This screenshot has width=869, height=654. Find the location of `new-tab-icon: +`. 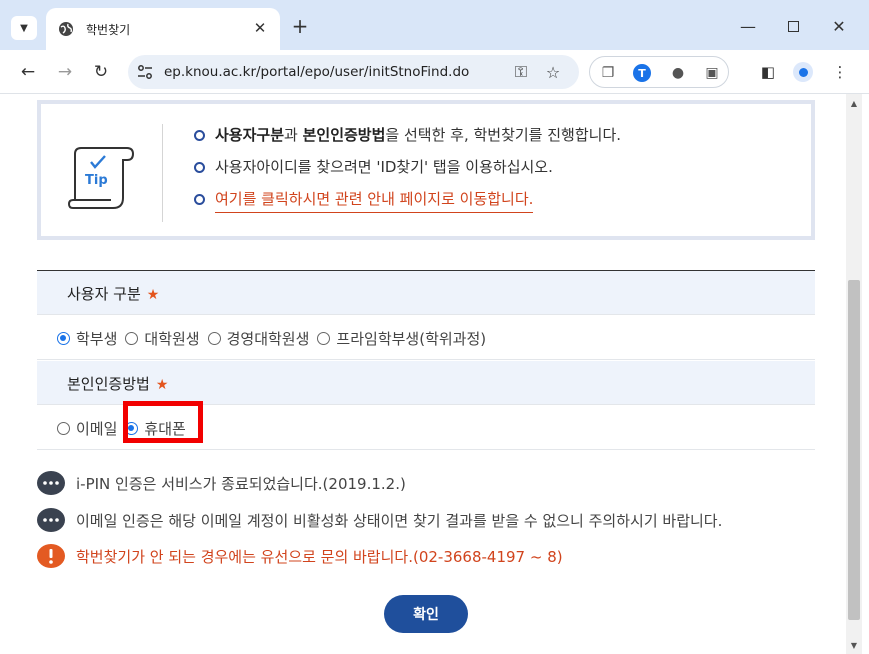

new-tab-icon: + is located at coordinates (300, 26).